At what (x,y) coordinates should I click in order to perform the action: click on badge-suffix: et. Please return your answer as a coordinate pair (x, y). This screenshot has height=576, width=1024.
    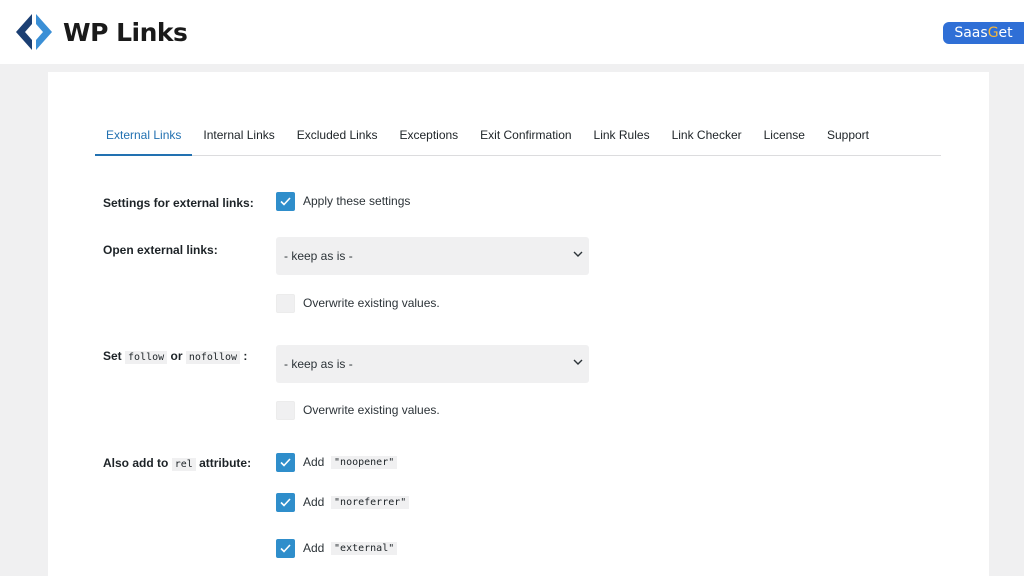
    Looking at the image, I should click on (1005, 33).